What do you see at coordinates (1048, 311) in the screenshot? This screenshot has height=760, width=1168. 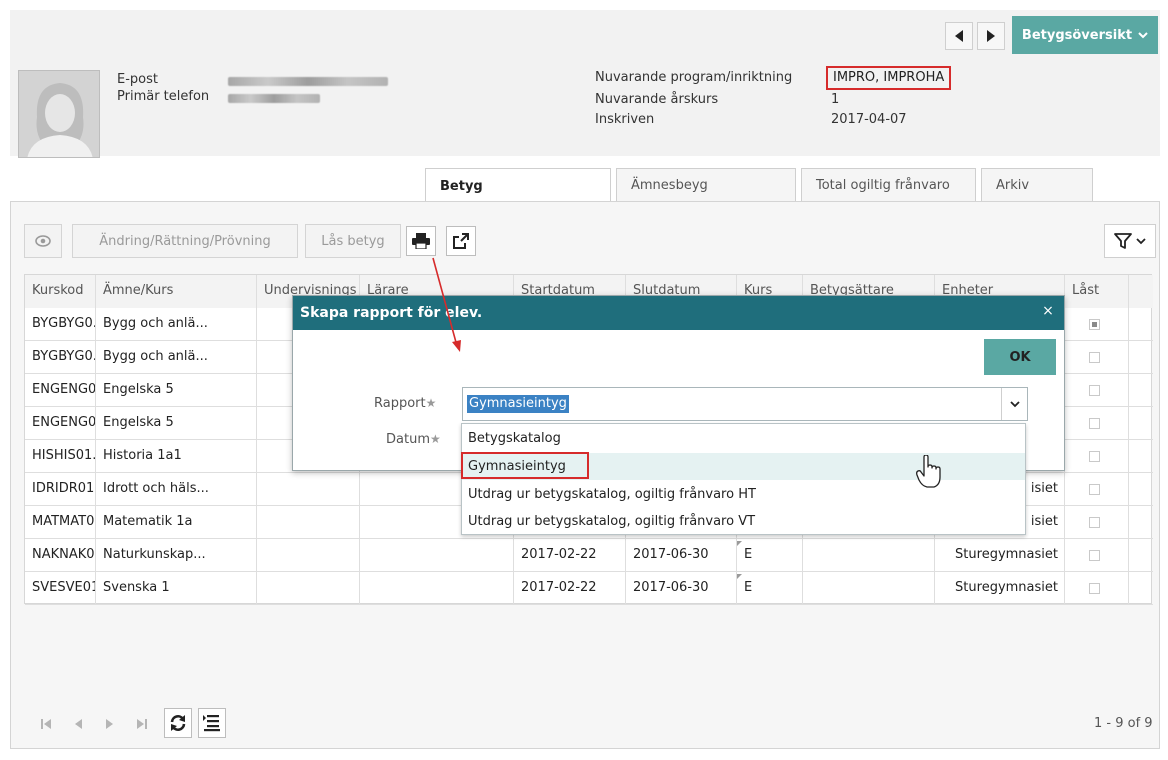 I see `close-dialog-button: ×` at bounding box center [1048, 311].